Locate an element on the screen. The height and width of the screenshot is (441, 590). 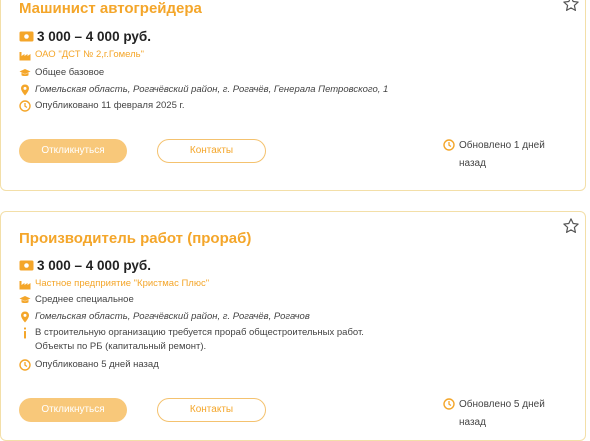
published-text: Опубликовано 5 дней назад is located at coordinates (97, 364).